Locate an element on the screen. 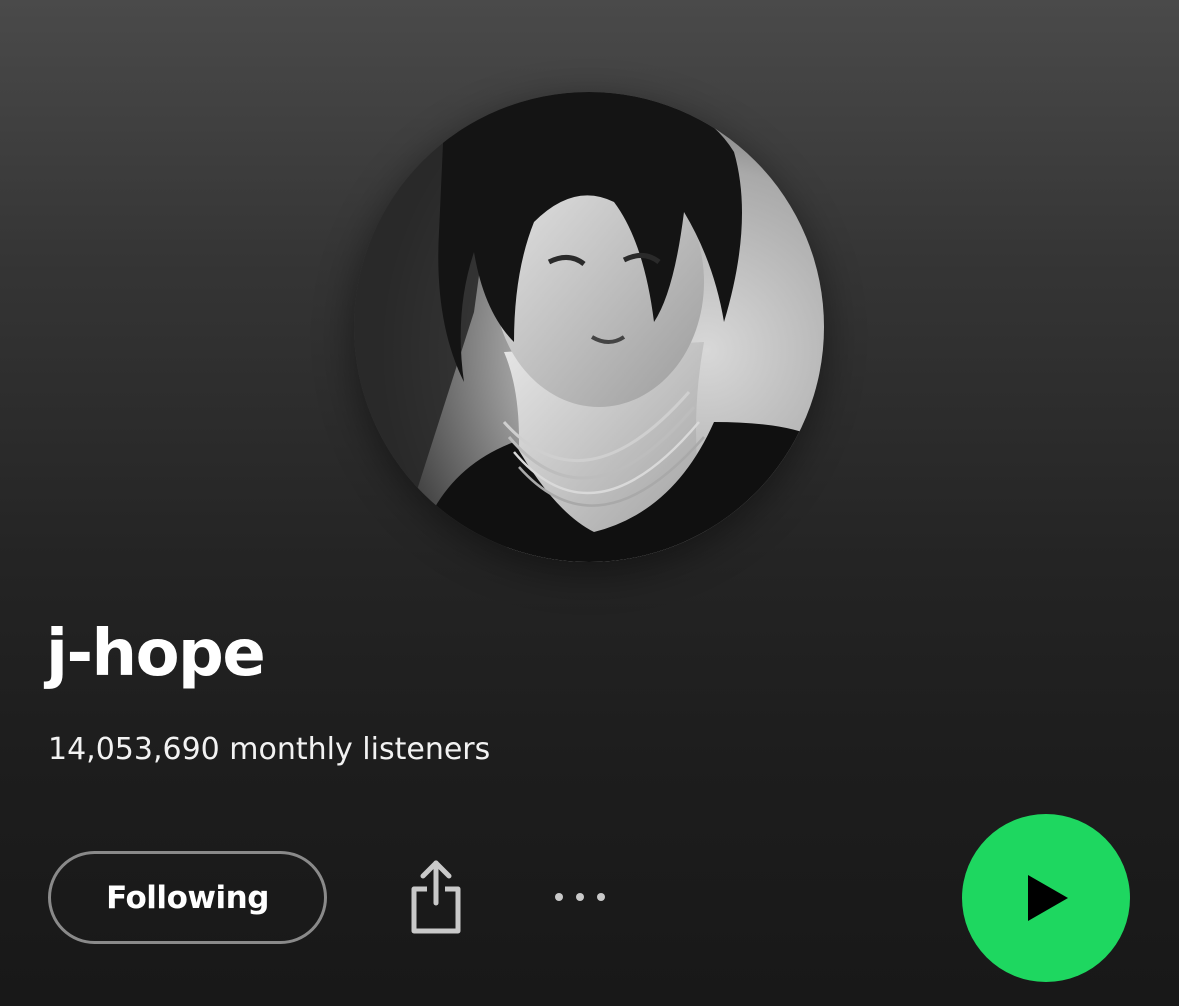  more-options-icon is located at coordinates (559, 897).